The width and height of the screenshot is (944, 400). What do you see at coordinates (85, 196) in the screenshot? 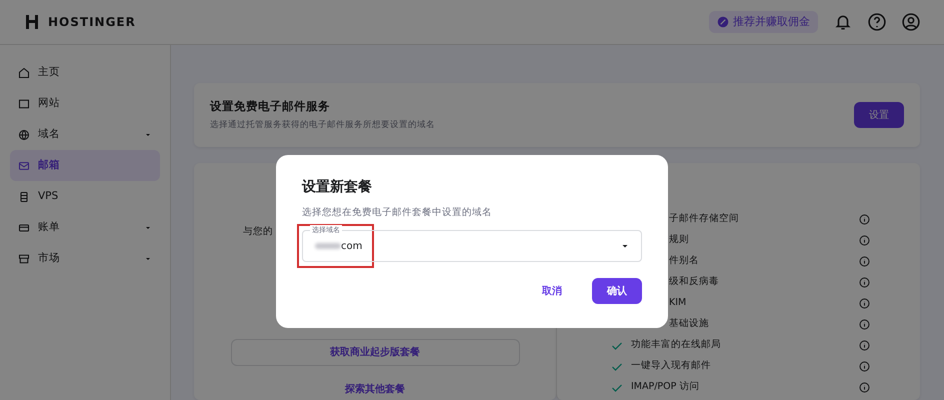
I see `sidebar-item: VPS` at bounding box center [85, 196].